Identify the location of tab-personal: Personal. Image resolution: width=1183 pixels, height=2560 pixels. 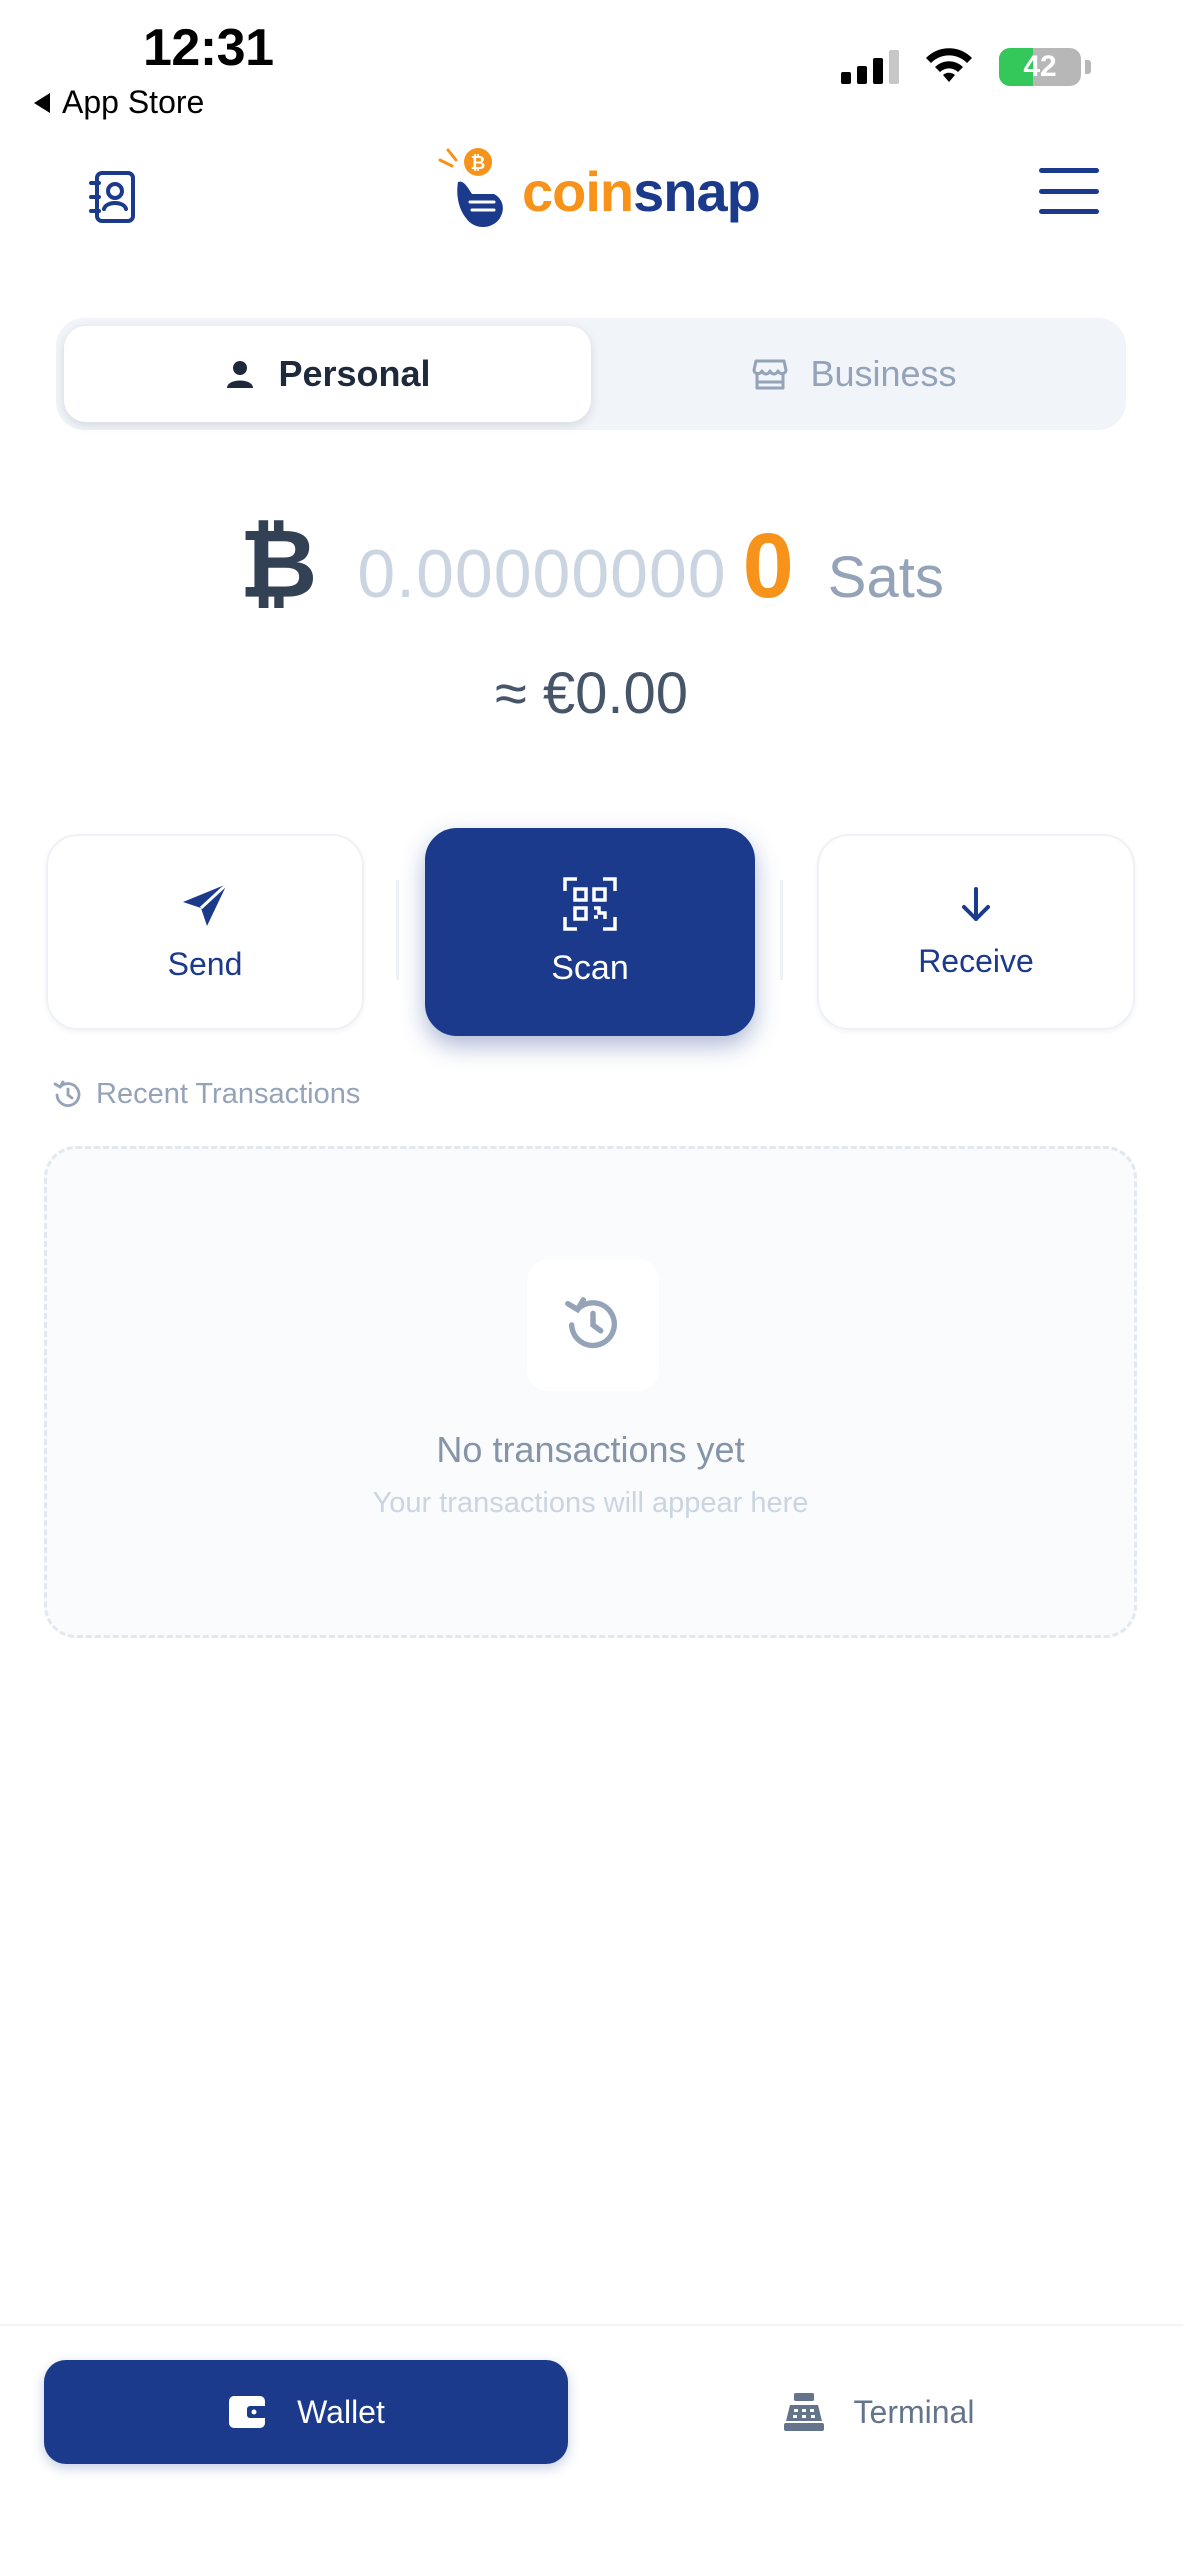
(327, 374).